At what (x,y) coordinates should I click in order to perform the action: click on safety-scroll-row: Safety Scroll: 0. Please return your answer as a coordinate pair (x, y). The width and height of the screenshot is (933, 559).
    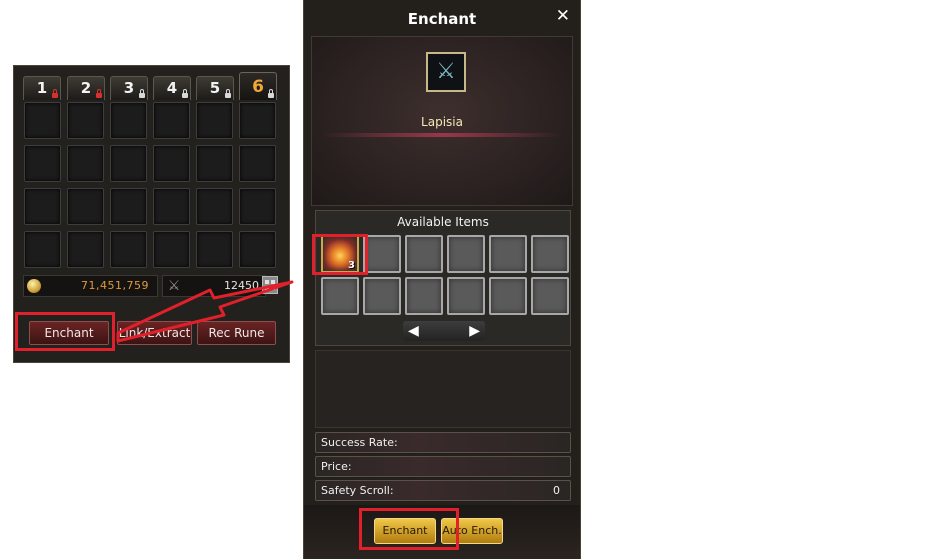
    Looking at the image, I should click on (443, 490).